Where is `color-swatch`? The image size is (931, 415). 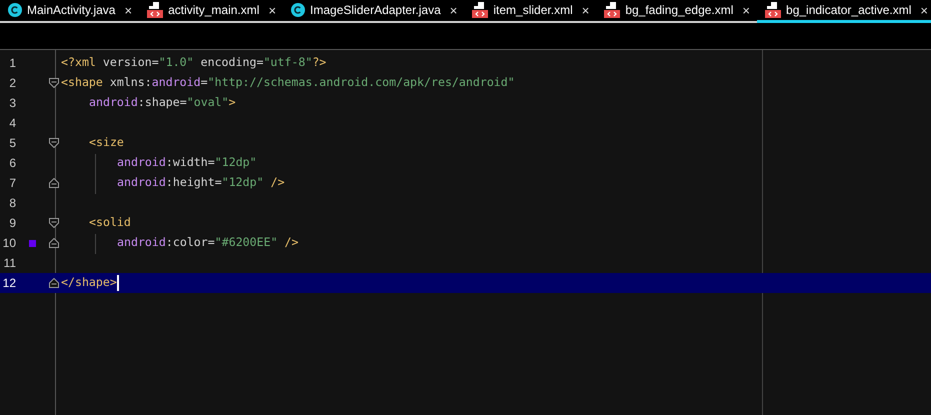 color-swatch is located at coordinates (32, 243).